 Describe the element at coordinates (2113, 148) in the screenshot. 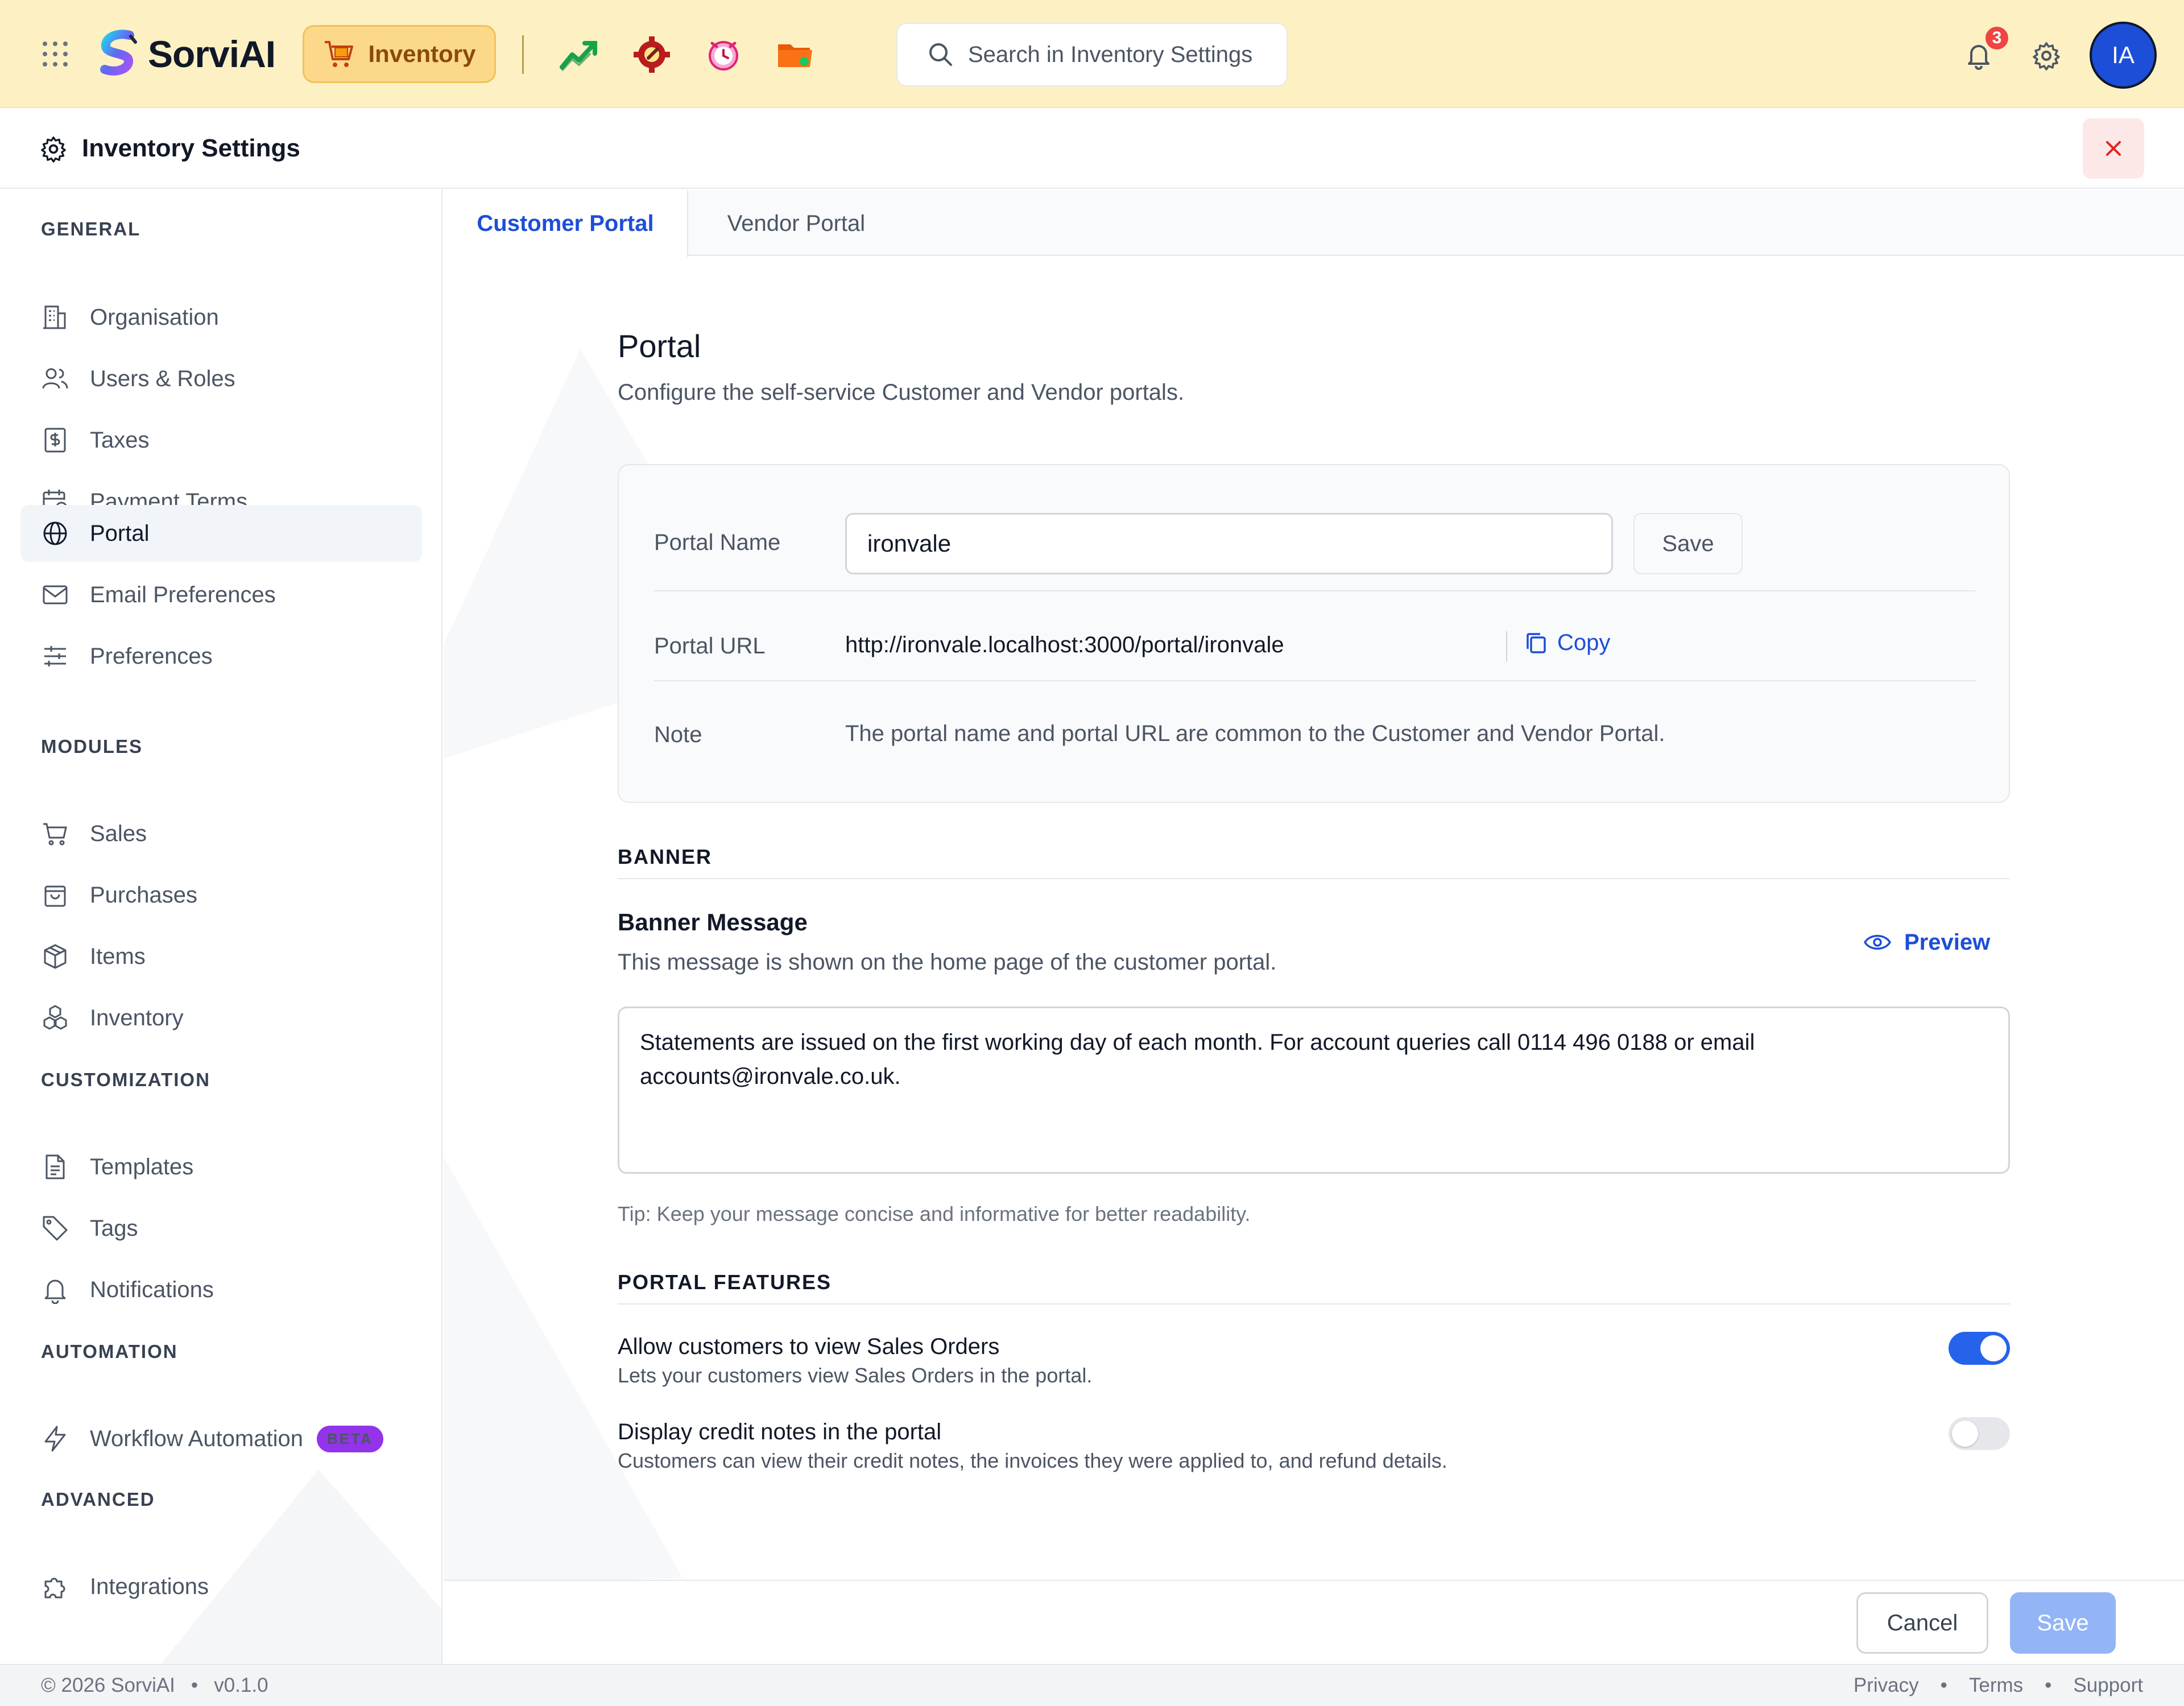

I see `close-button` at that location.